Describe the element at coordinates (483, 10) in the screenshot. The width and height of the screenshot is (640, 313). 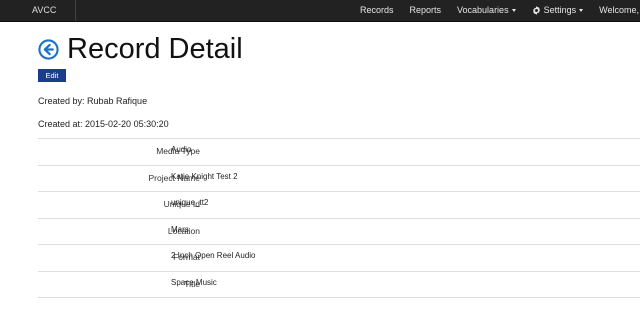
I see `nav-vocabularies-label: Vocabularies` at that location.